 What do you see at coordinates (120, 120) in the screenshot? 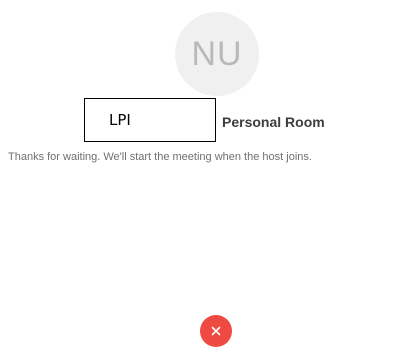
I see `host-name: LPI` at bounding box center [120, 120].